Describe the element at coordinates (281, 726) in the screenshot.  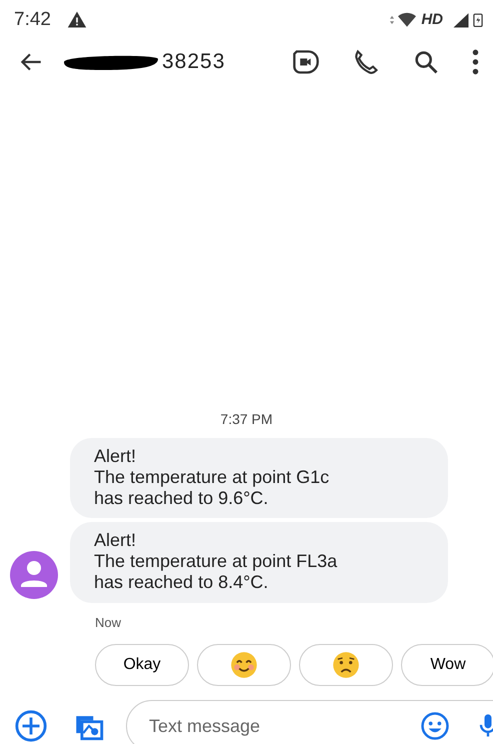
I see `message-input: Text message` at that location.